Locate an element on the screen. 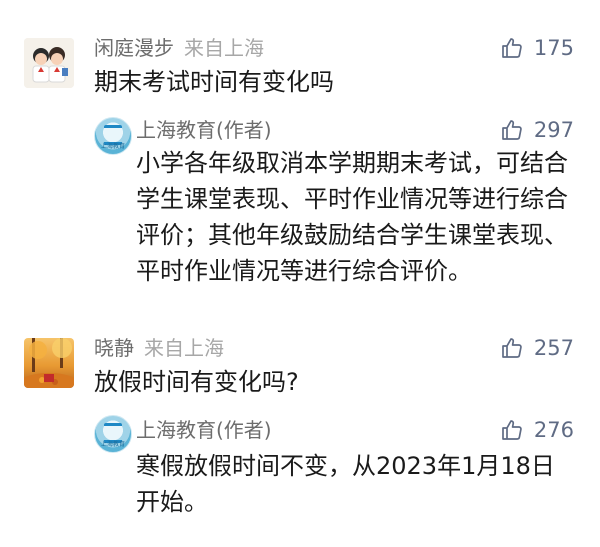  author-avatar: 上海教育 is located at coordinates (113, 434).